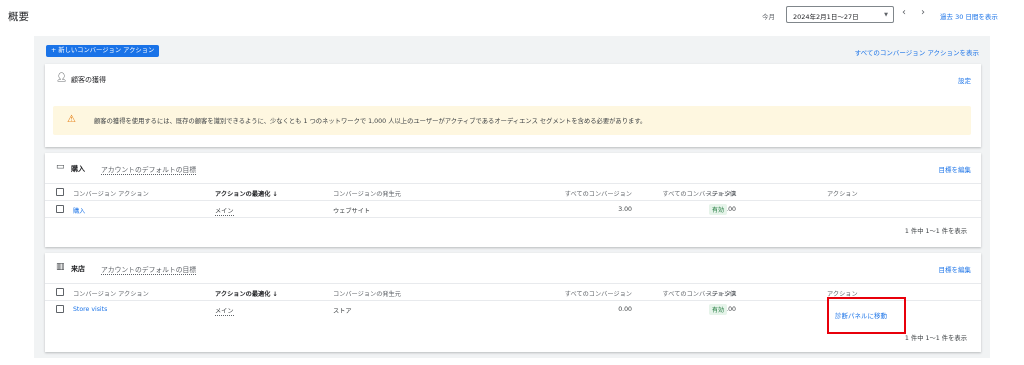  What do you see at coordinates (78, 169) in the screenshot?
I see `card-title: 購入` at bounding box center [78, 169].